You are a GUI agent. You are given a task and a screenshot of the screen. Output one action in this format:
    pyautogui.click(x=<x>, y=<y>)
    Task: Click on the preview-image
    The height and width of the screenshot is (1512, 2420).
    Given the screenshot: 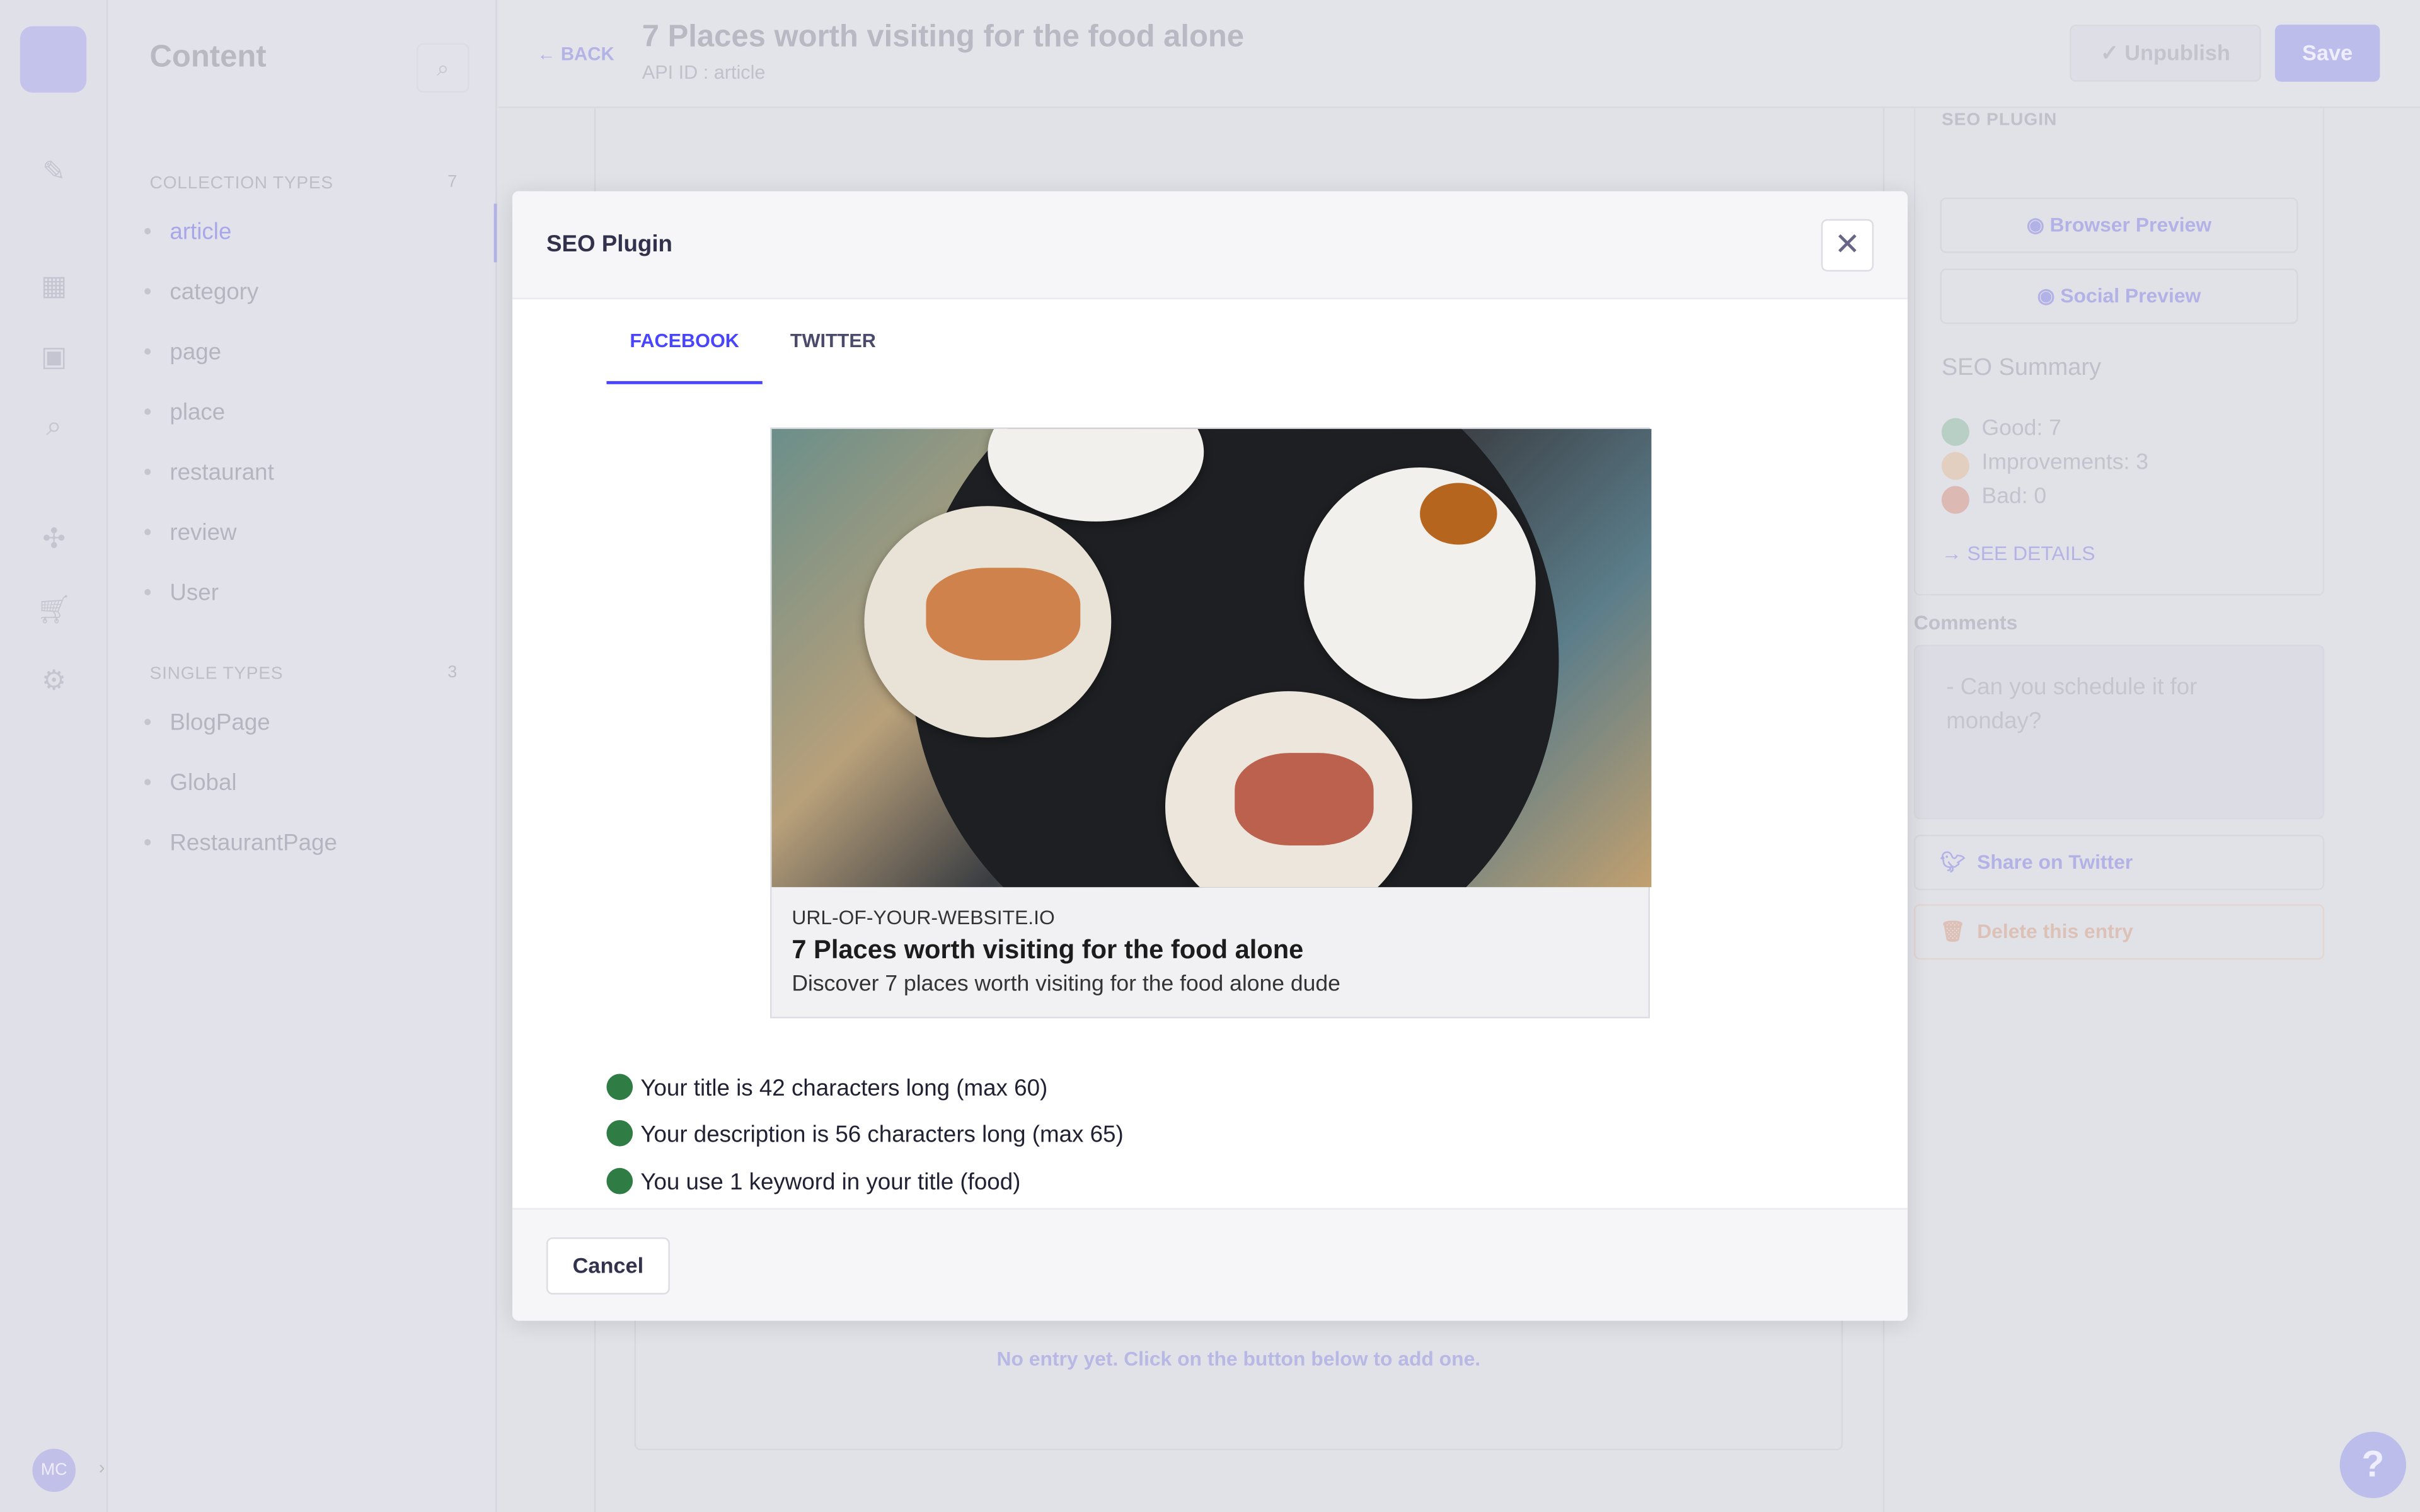 What is the action you would take?
    pyautogui.click(x=1211, y=658)
    